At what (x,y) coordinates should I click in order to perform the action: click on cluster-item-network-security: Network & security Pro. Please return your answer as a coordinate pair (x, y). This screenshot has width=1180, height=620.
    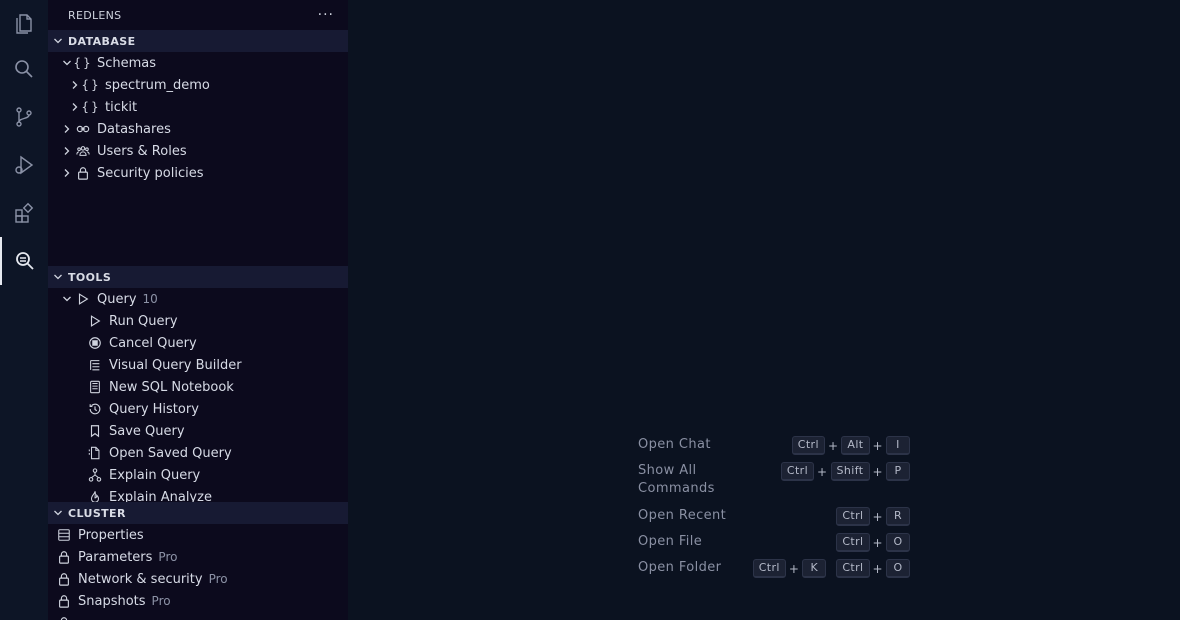
    Looking at the image, I should click on (198, 579).